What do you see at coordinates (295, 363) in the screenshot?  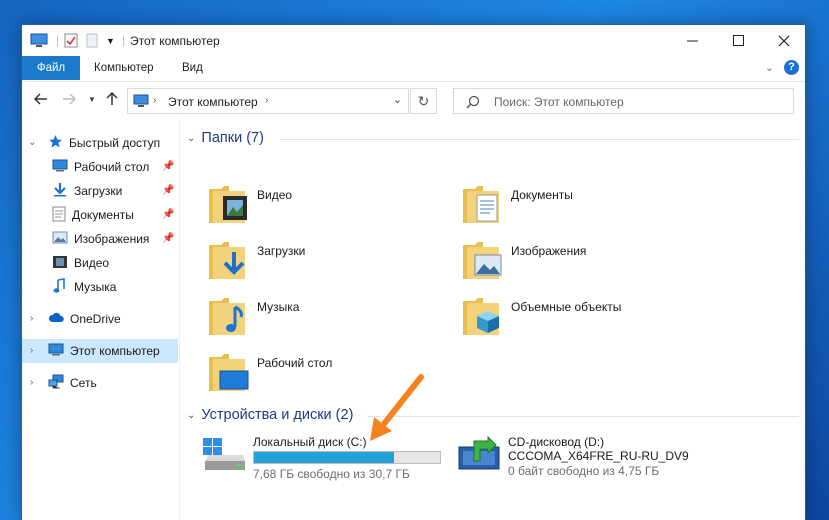 I see `folder-name: Рабочий стол` at bounding box center [295, 363].